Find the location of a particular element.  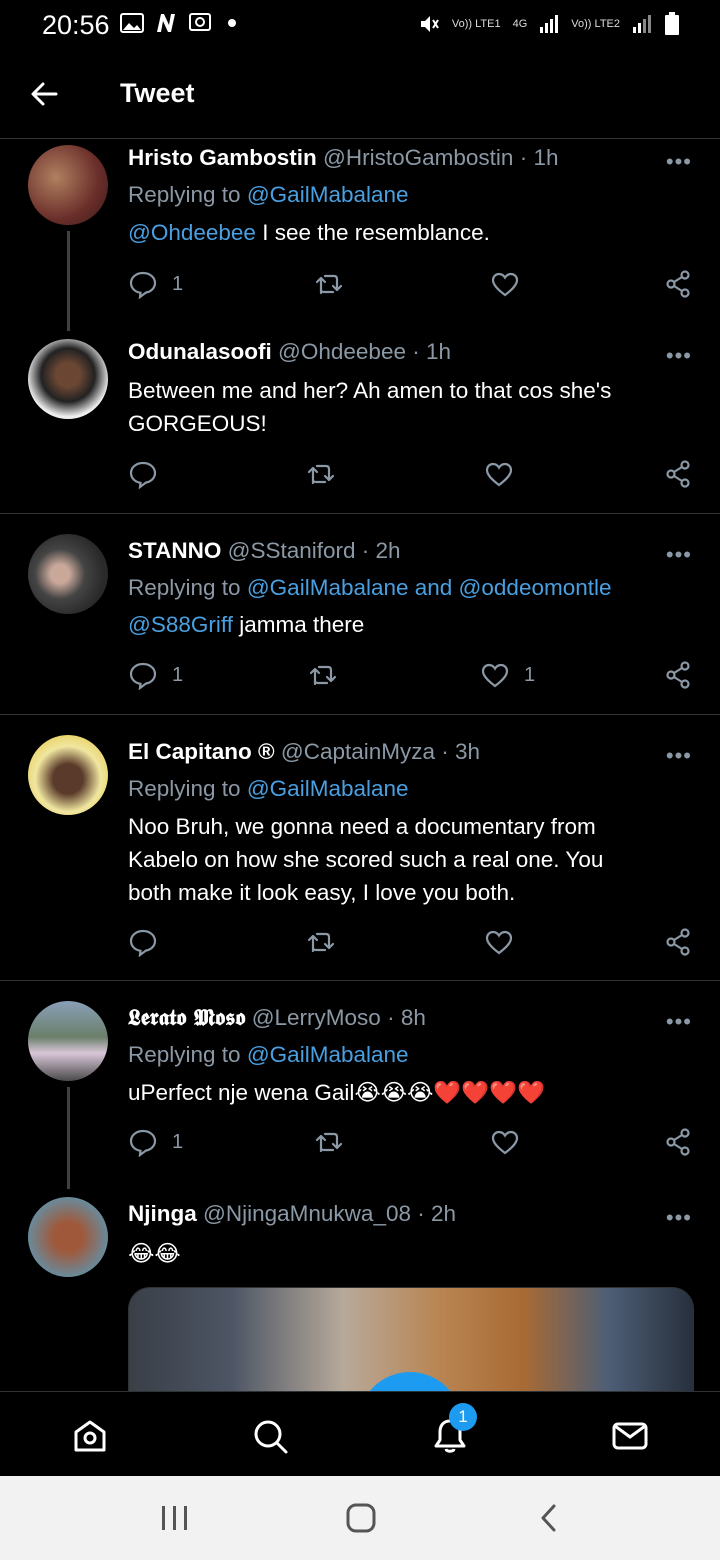

tweet-time: · 2h is located at coordinates (381, 550).